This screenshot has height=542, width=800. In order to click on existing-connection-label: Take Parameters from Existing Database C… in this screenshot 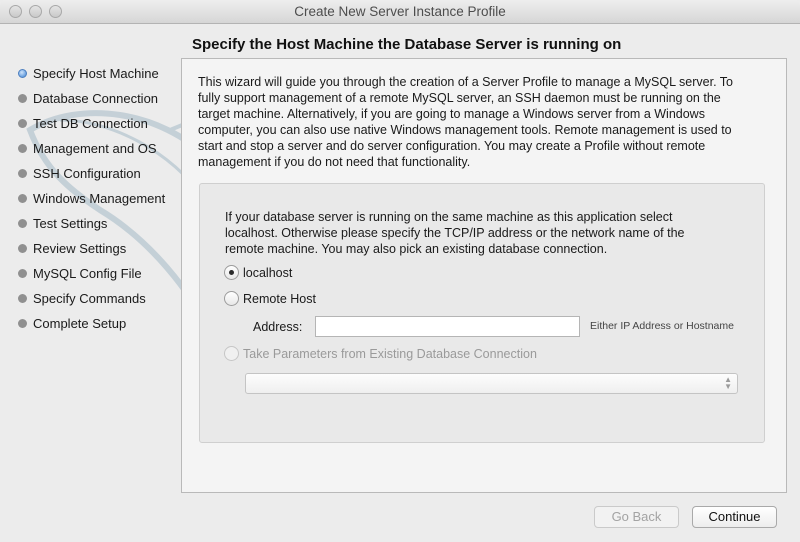, I will do `click(390, 353)`.